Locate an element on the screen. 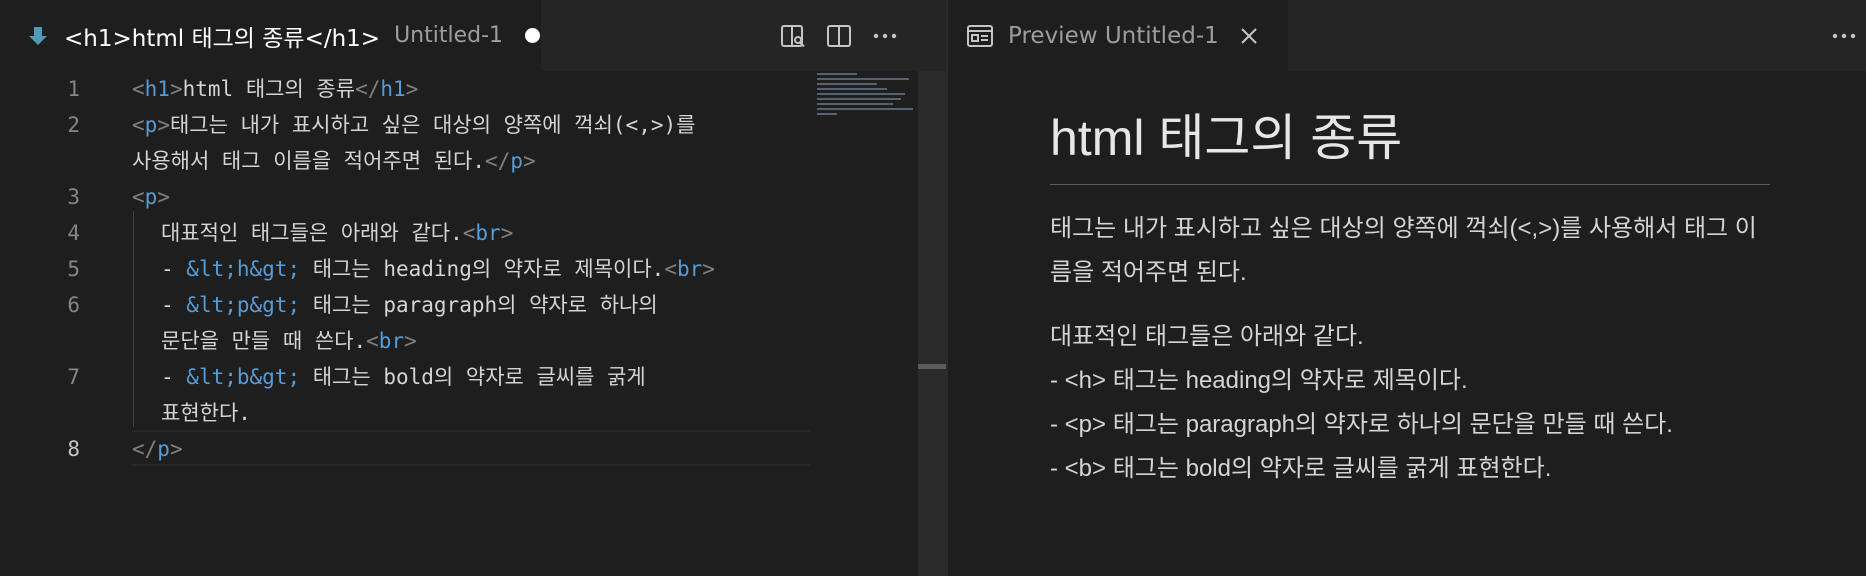 This screenshot has height=576, width=1866. code-text: 표현한다. is located at coordinates (206, 413).